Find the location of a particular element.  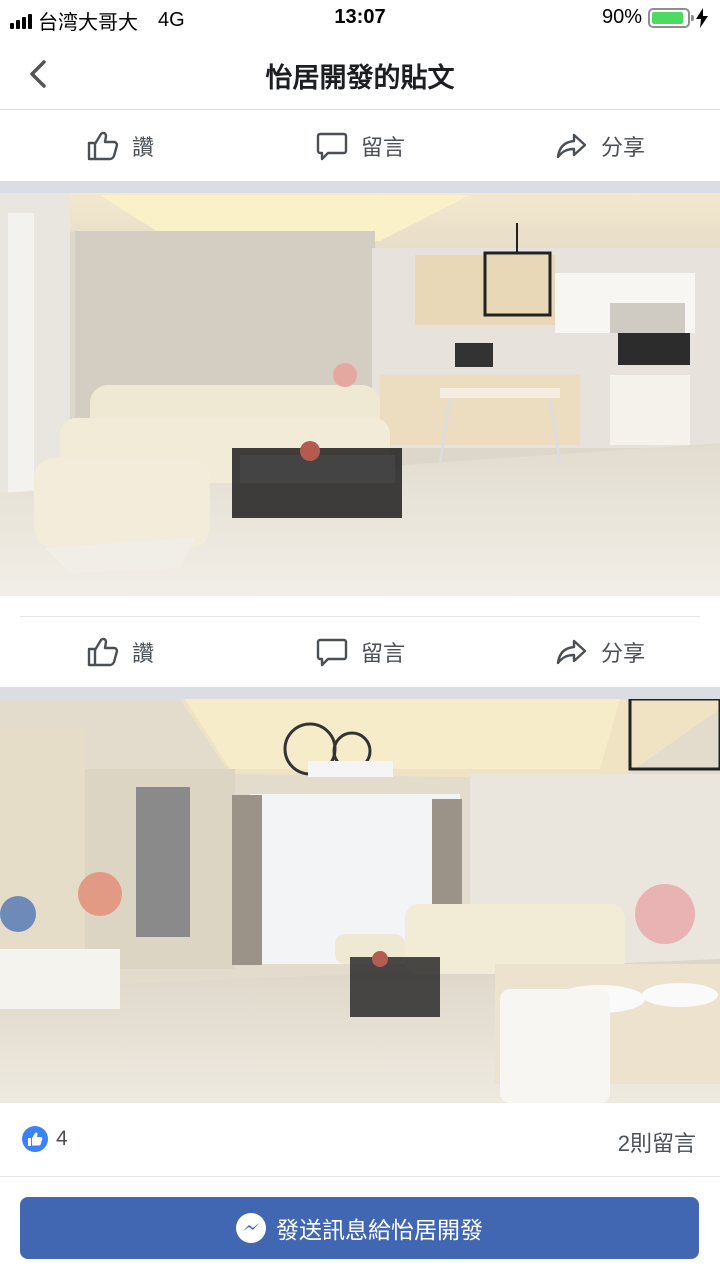

battery-percent: 90% is located at coordinates (621, 17).